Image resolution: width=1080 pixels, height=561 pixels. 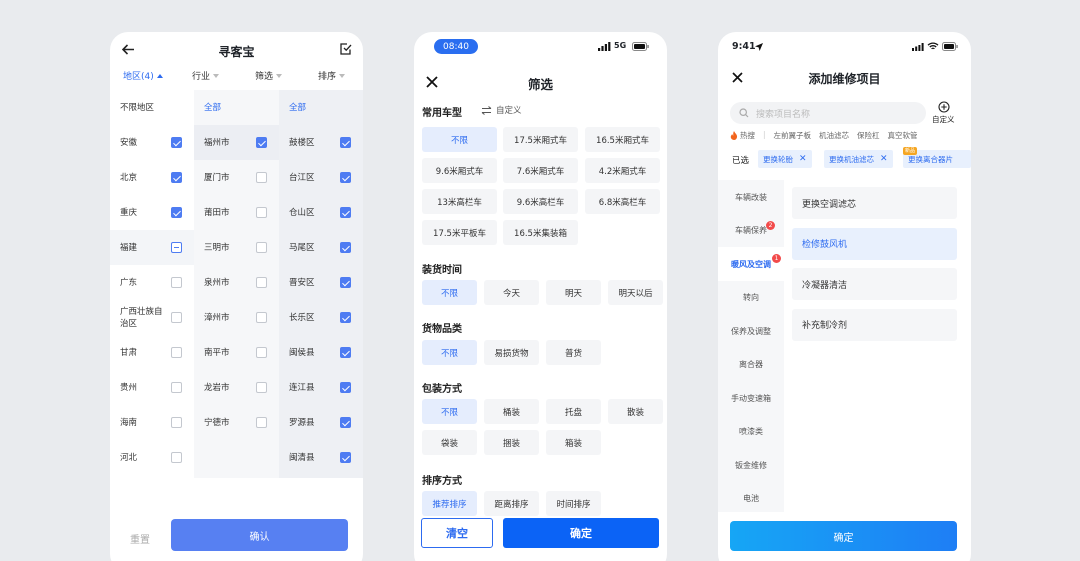 What do you see at coordinates (751, 197) in the screenshot?
I see `category-item: 车辆改装` at bounding box center [751, 197].